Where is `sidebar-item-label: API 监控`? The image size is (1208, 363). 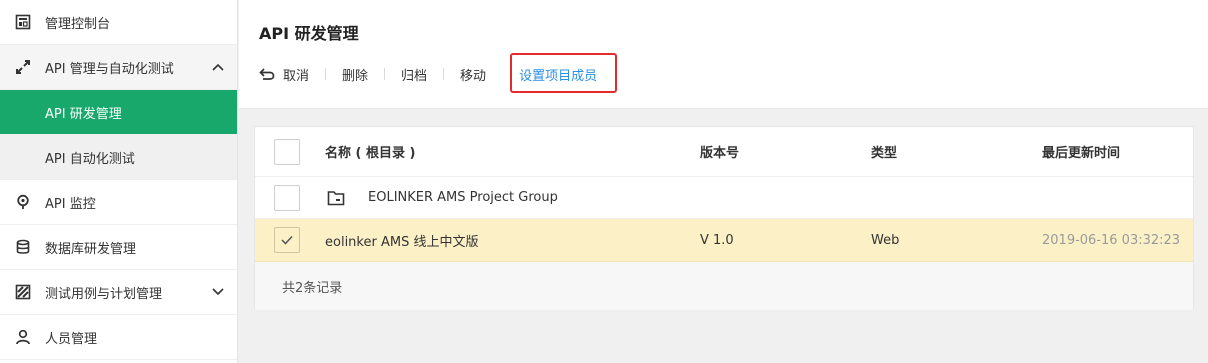 sidebar-item-label: API 监控 is located at coordinates (70, 204).